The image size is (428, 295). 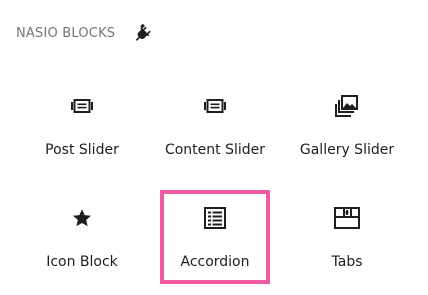 What do you see at coordinates (215, 237) in the screenshot?
I see `block-accordion: Accordion` at bounding box center [215, 237].